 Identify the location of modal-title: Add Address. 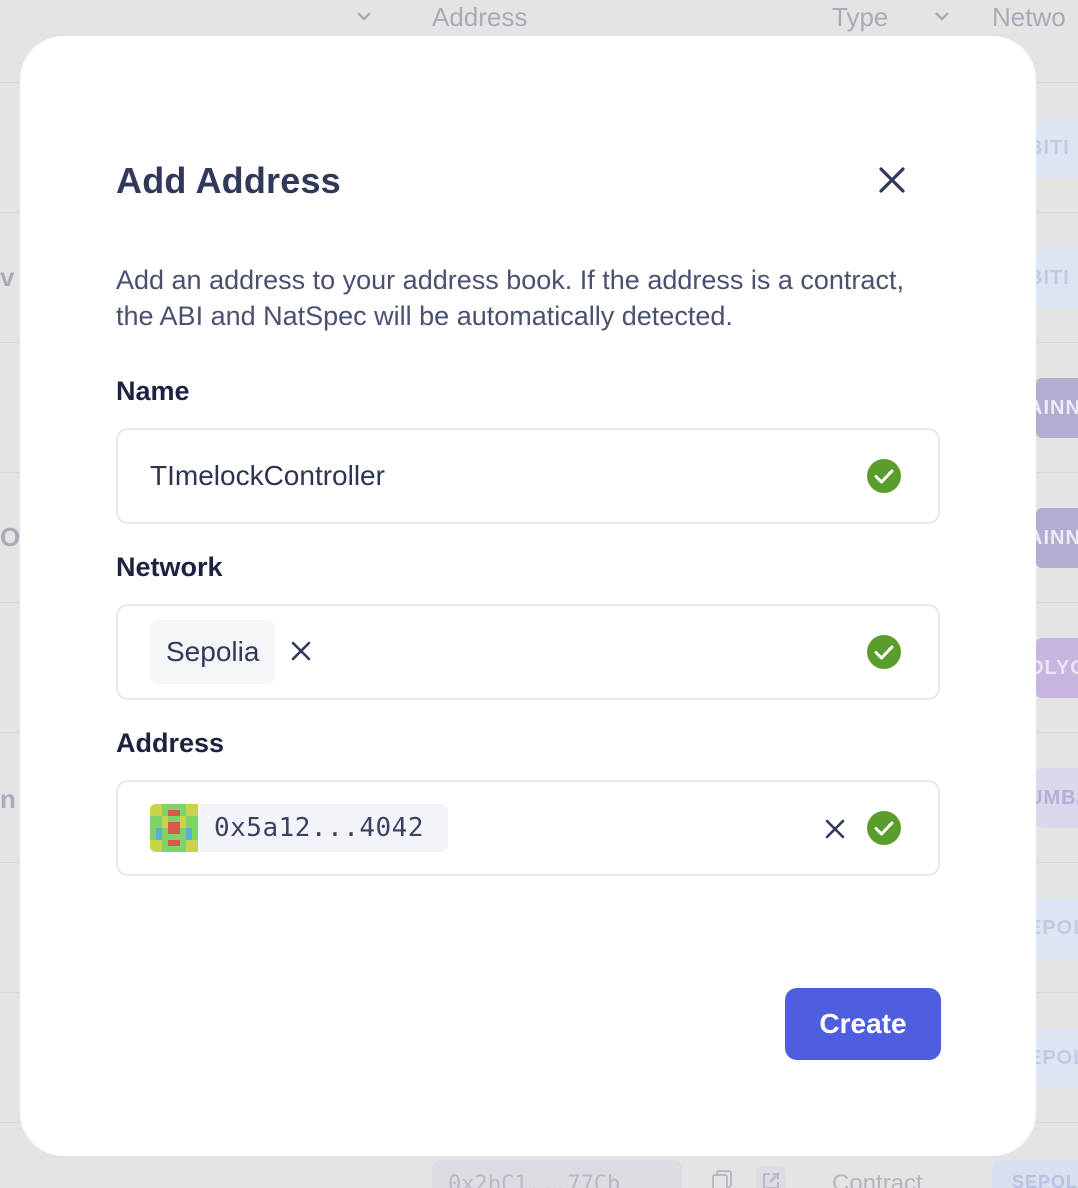
(228, 180).